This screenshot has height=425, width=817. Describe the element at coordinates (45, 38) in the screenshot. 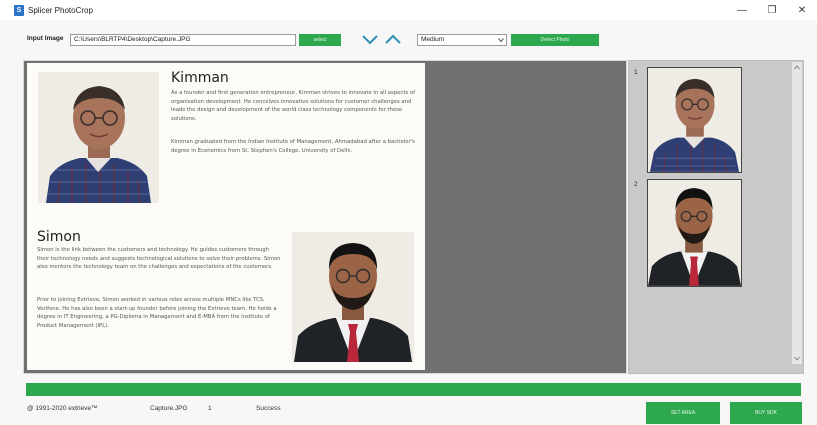

I see `input-image-label: Input Image` at that location.